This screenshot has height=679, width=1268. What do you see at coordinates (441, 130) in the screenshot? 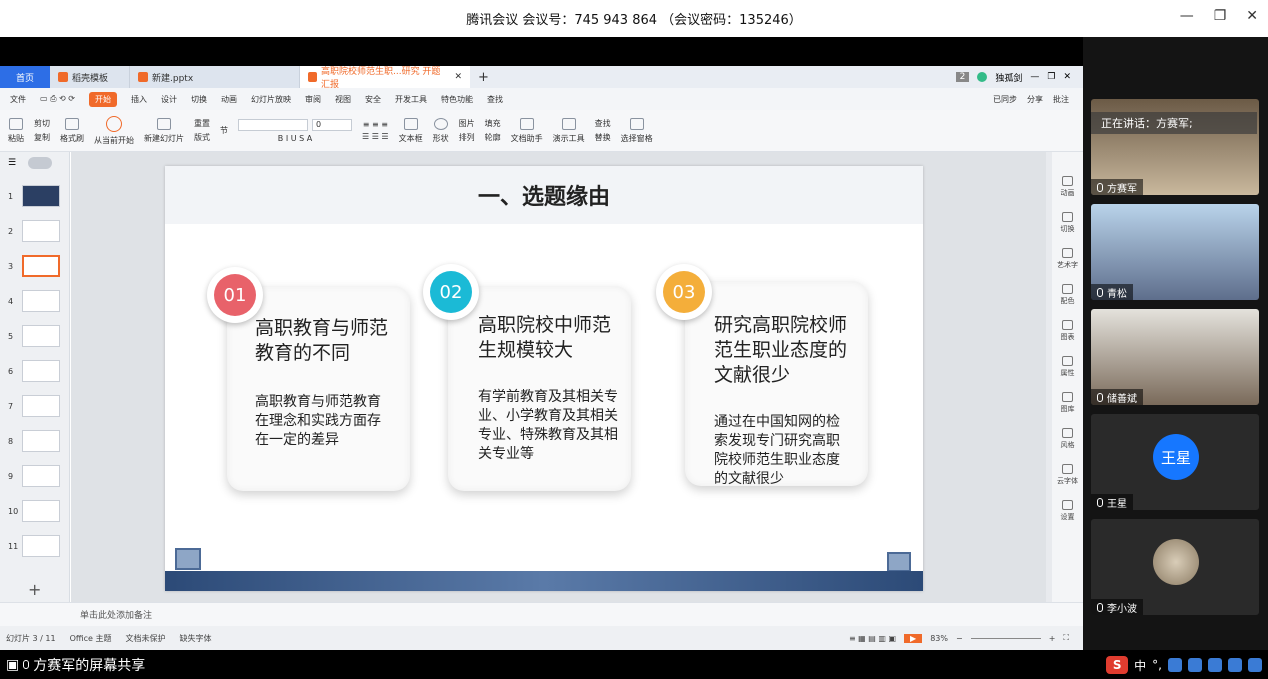
I see `shape-button: 形状` at bounding box center [441, 130].